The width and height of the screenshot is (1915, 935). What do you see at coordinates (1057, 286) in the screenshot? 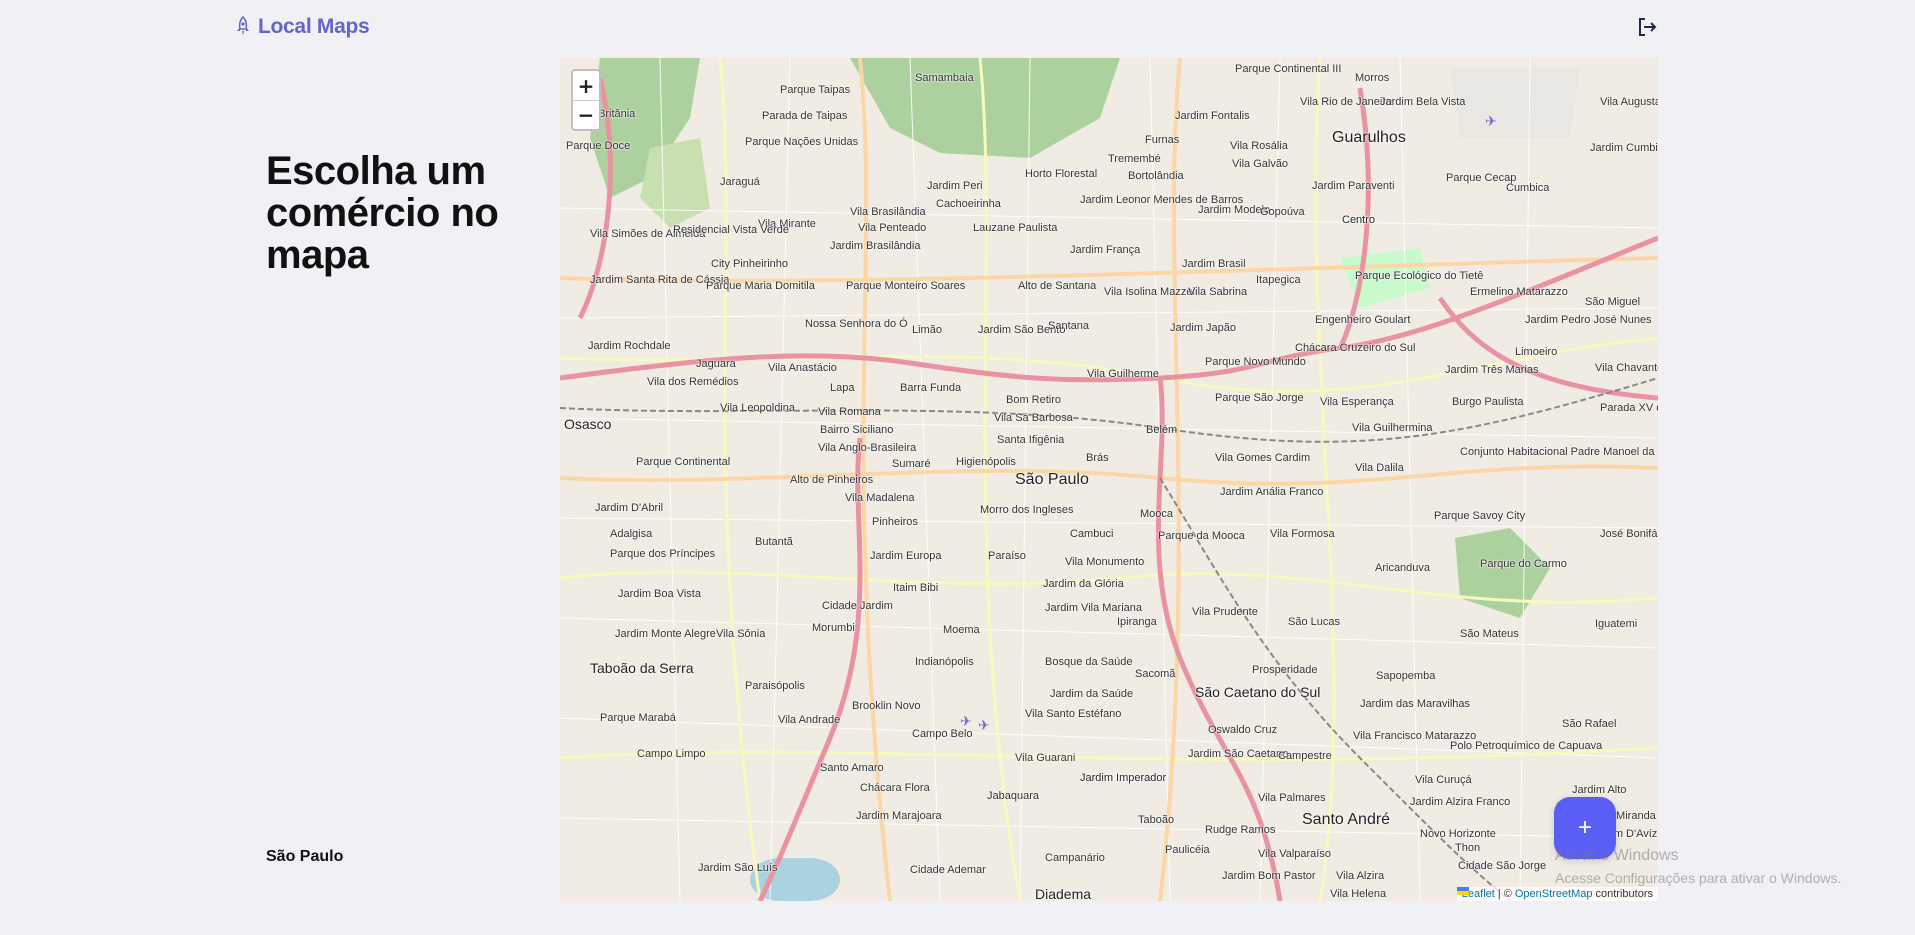
I see `map-place-label: Alto de Santana` at bounding box center [1057, 286].